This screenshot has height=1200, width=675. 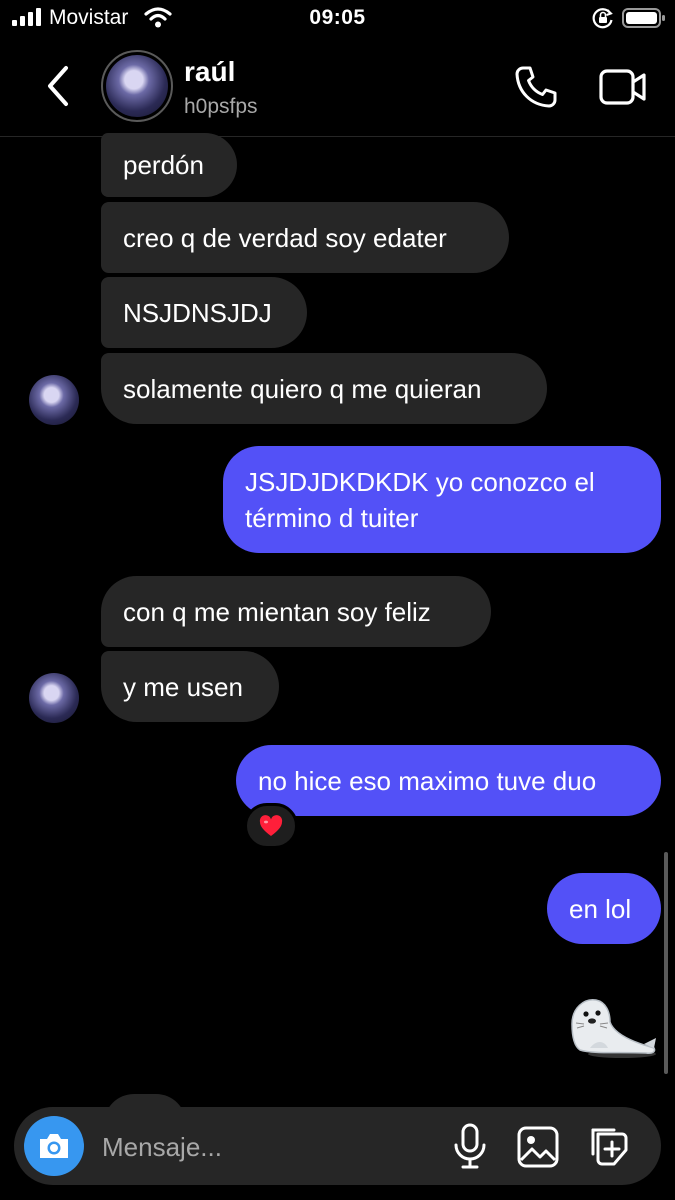 What do you see at coordinates (209, 72) in the screenshot?
I see `contact-name: raúl` at bounding box center [209, 72].